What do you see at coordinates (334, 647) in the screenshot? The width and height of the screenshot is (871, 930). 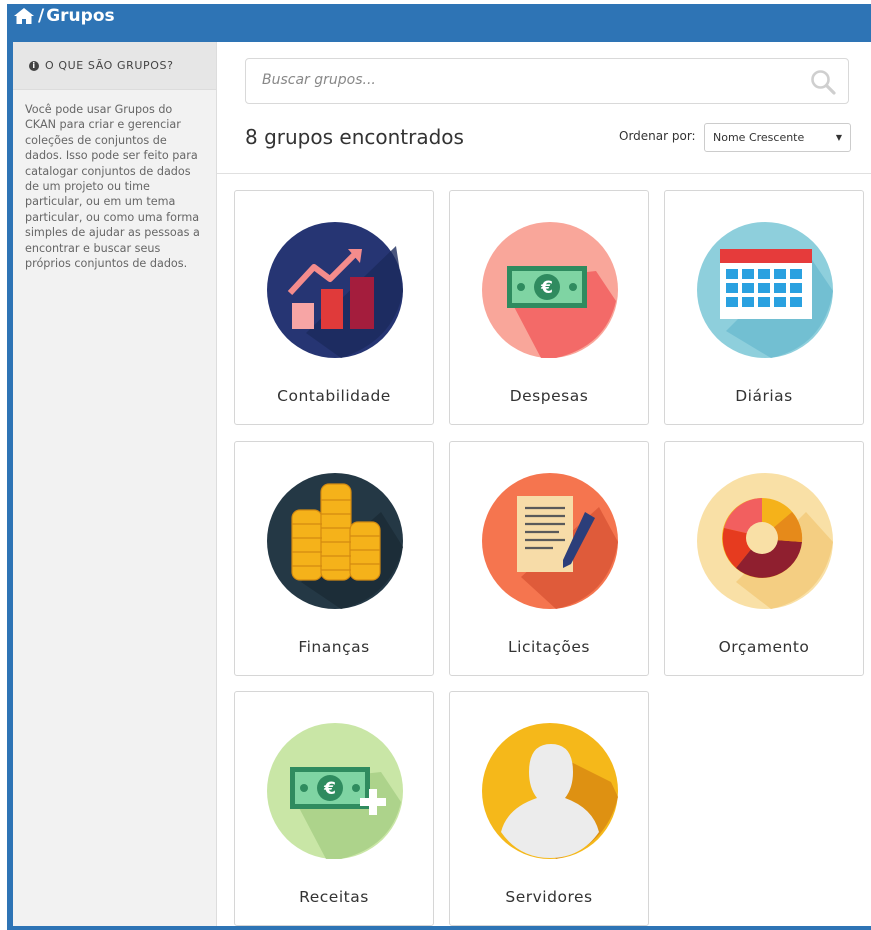 I see `group-label: Finanças` at bounding box center [334, 647].